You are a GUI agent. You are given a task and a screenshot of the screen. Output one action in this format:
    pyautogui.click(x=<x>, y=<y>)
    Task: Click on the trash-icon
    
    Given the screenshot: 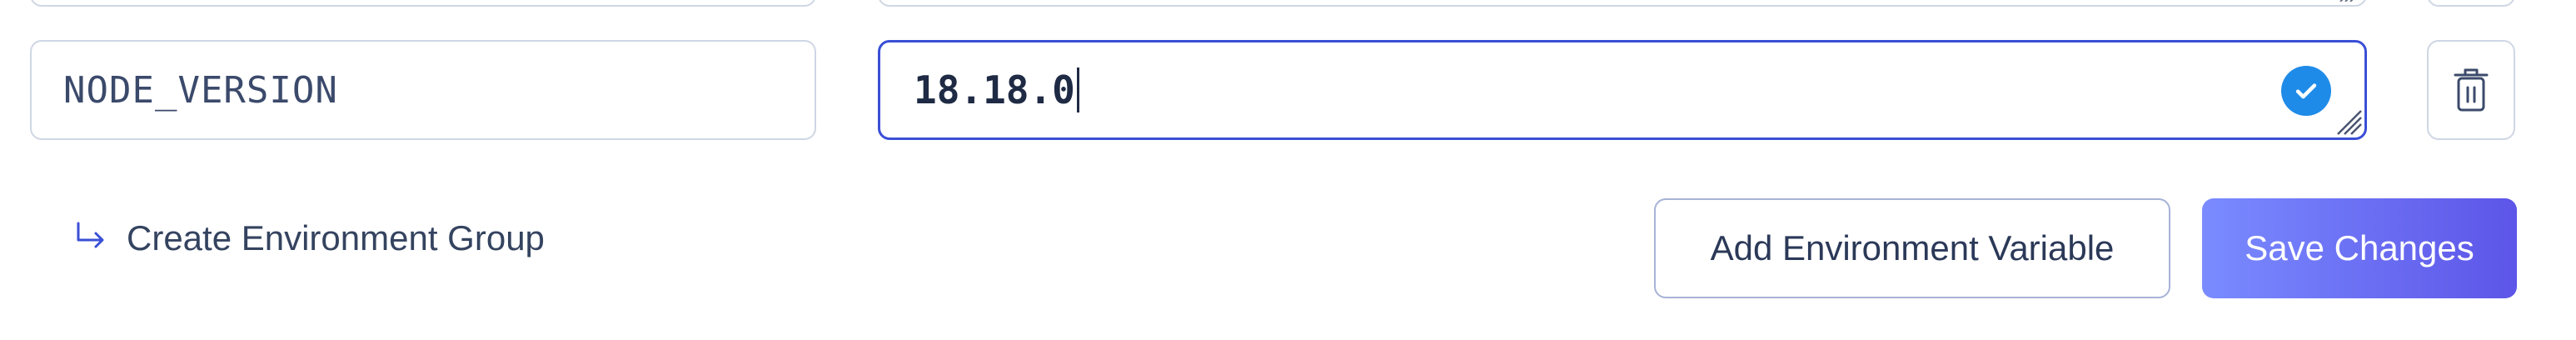 What is the action you would take?
    pyautogui.click(x=2471, y=90)
    